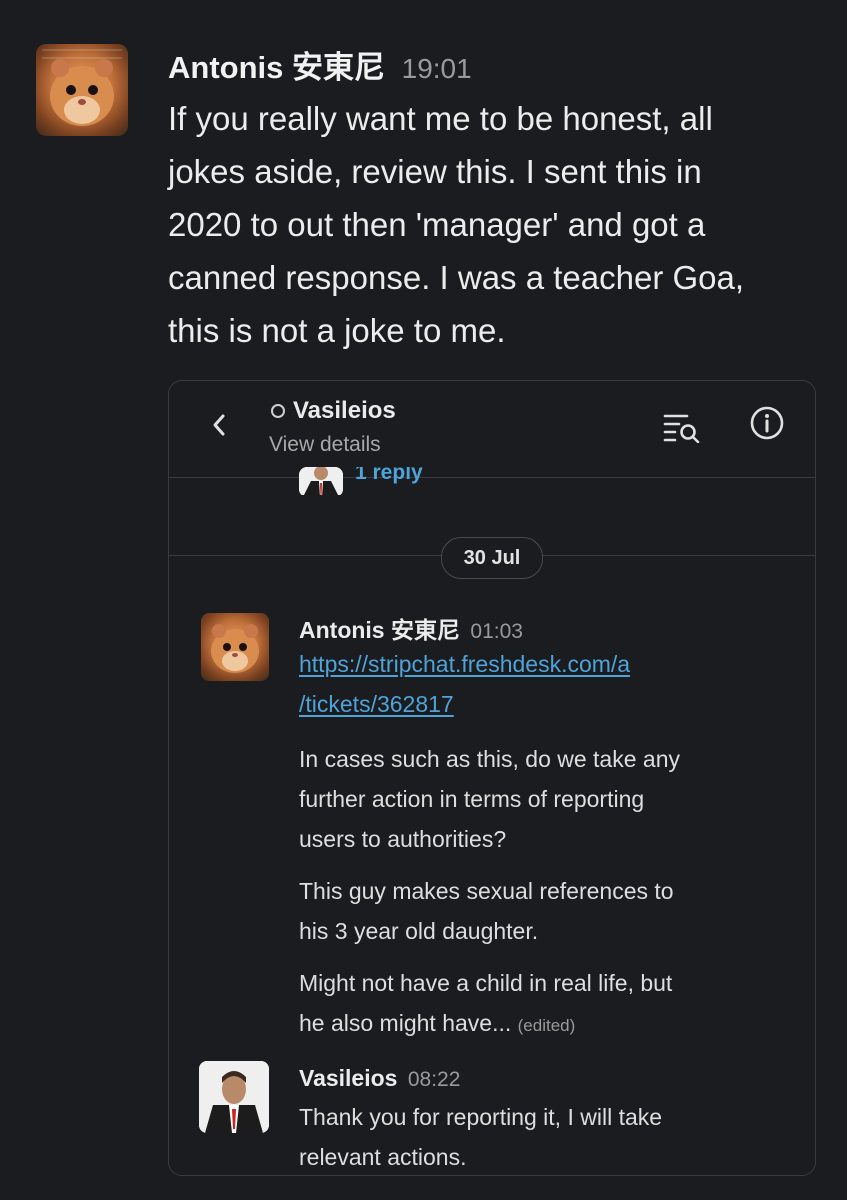 This screenshot has height=1200, width=847. What do you see at coordinates (496, 631) in the screenshot?
I see `message-timestamp: 01:03` at bounding box center [496, 631].